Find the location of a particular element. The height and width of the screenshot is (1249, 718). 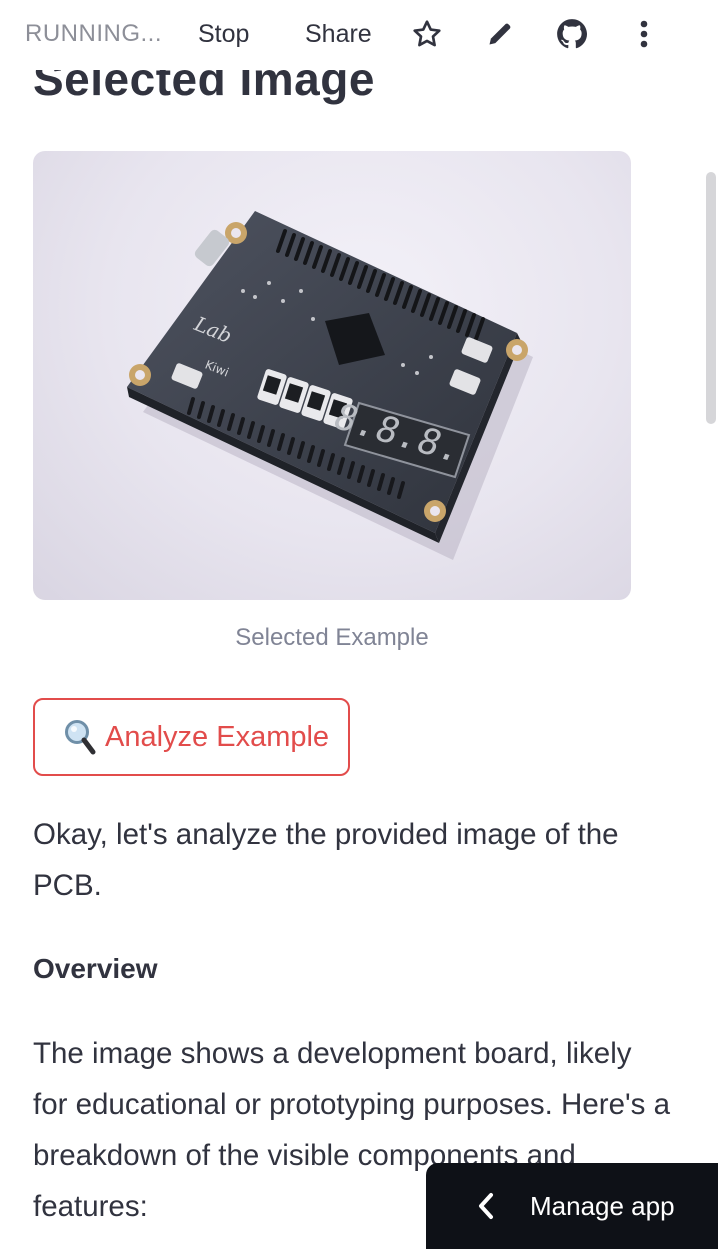

overview-heading: Overview is located at coordinates (95, 968).